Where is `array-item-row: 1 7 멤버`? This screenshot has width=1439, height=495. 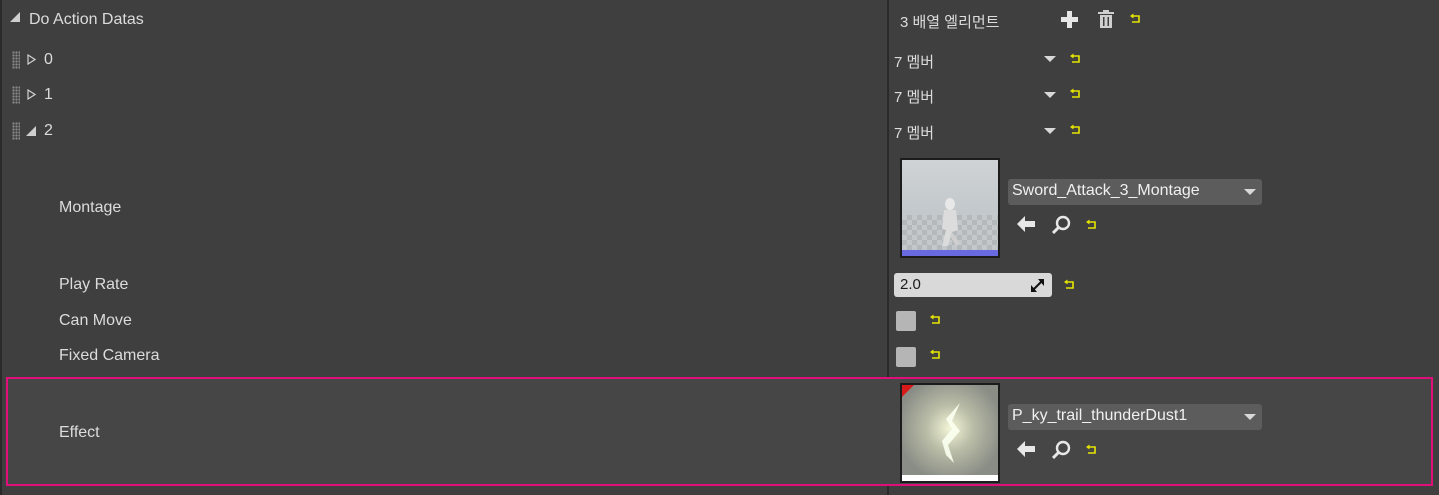 array-item-row: 1 7 멤버 is located at coordinates (719, 96).